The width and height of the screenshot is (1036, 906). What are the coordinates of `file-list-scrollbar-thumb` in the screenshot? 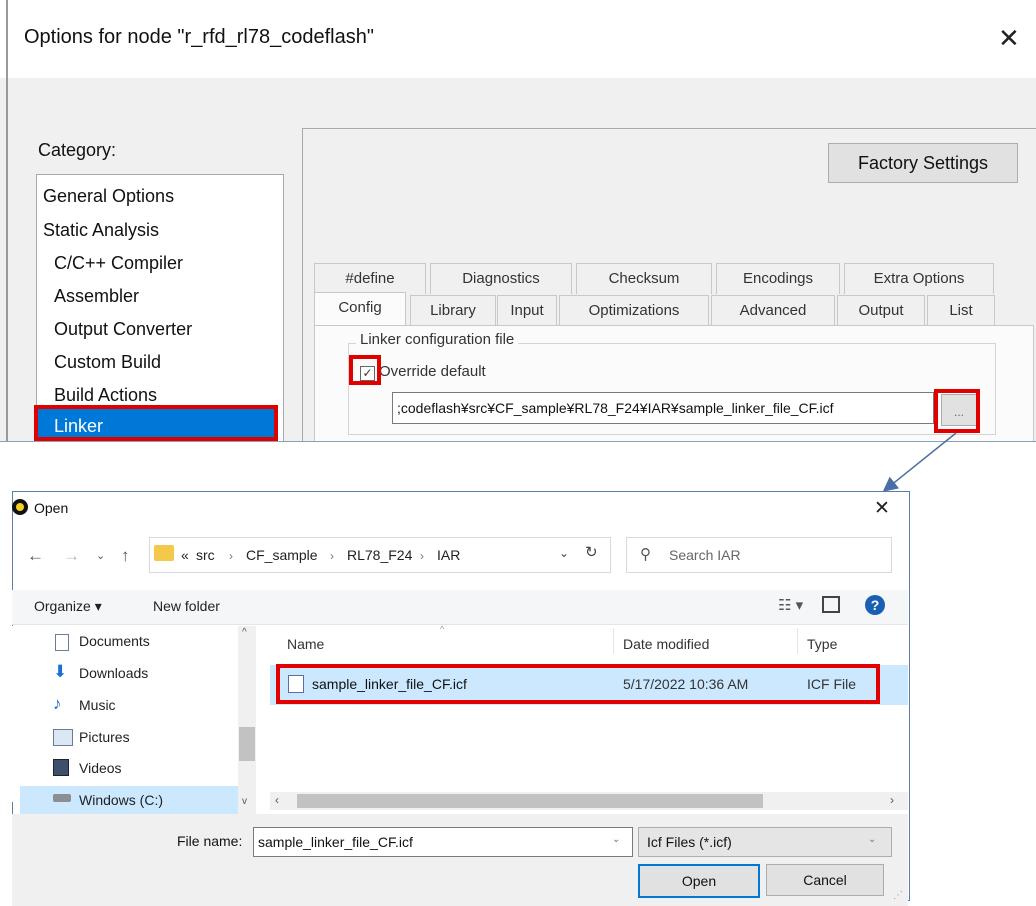 It's located at (530, 801).